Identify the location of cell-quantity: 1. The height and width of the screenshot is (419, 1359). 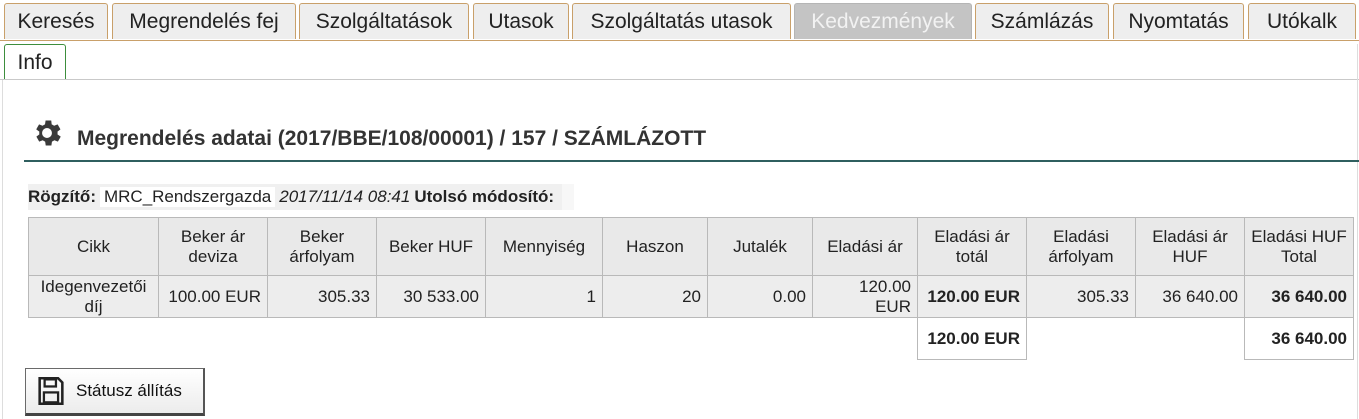
(544, 296).